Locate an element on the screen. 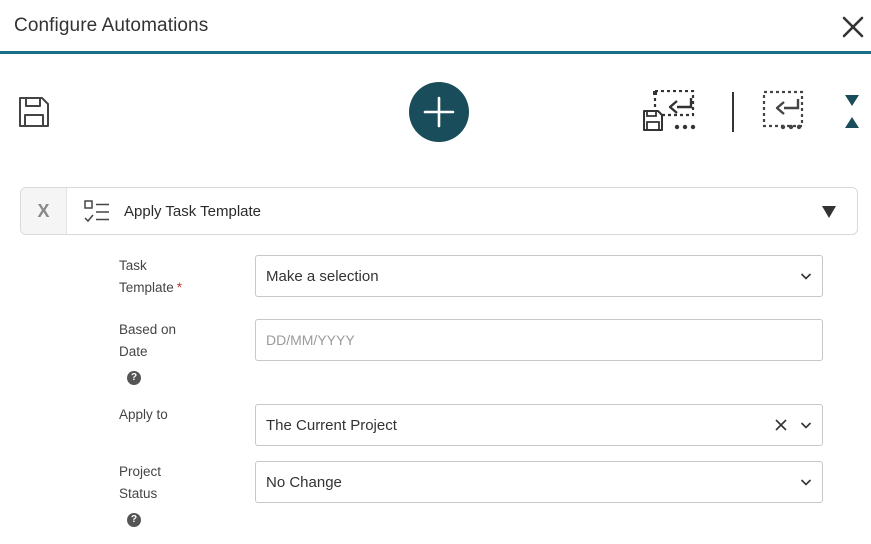 Image resolution: width=871 pixels, height=544 pixels. project-status-select: No Change is located at coordinates (539, 482).